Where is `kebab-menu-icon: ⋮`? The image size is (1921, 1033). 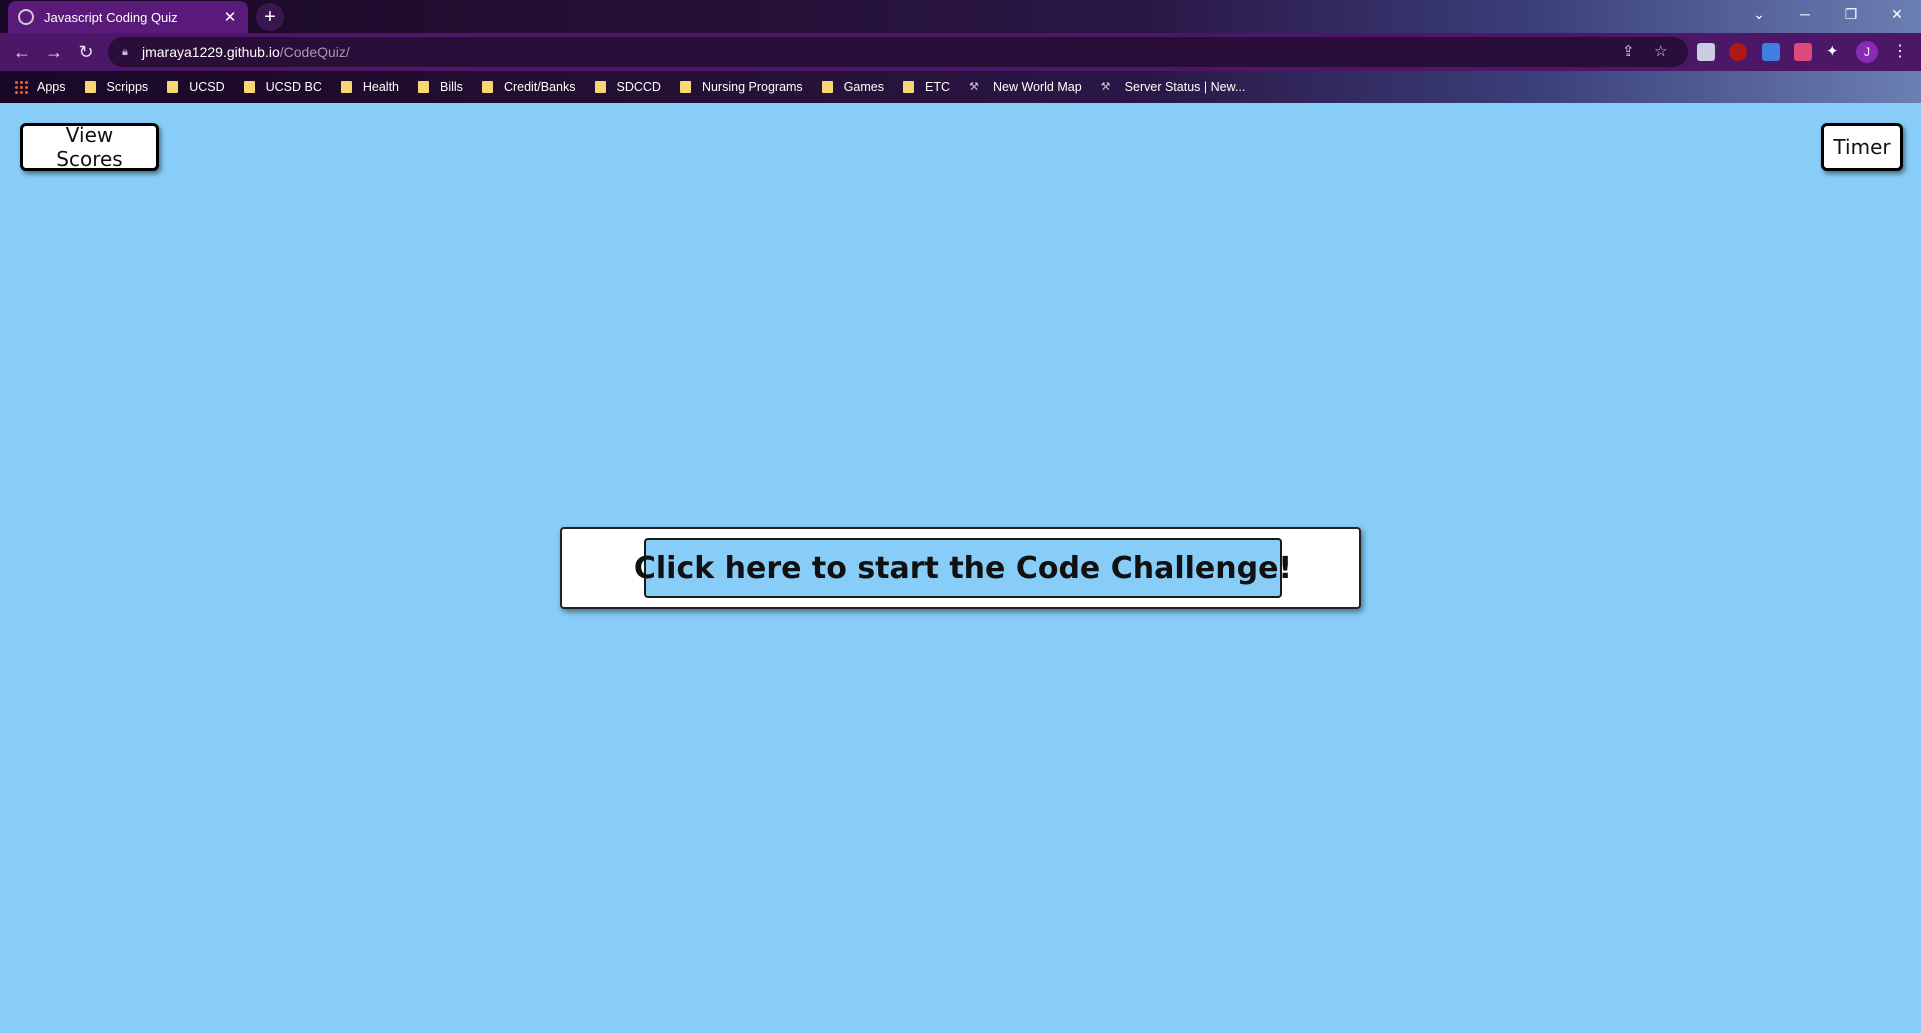
kebab-menu-icon: ⋮ is located at coordinates (1900, 51).